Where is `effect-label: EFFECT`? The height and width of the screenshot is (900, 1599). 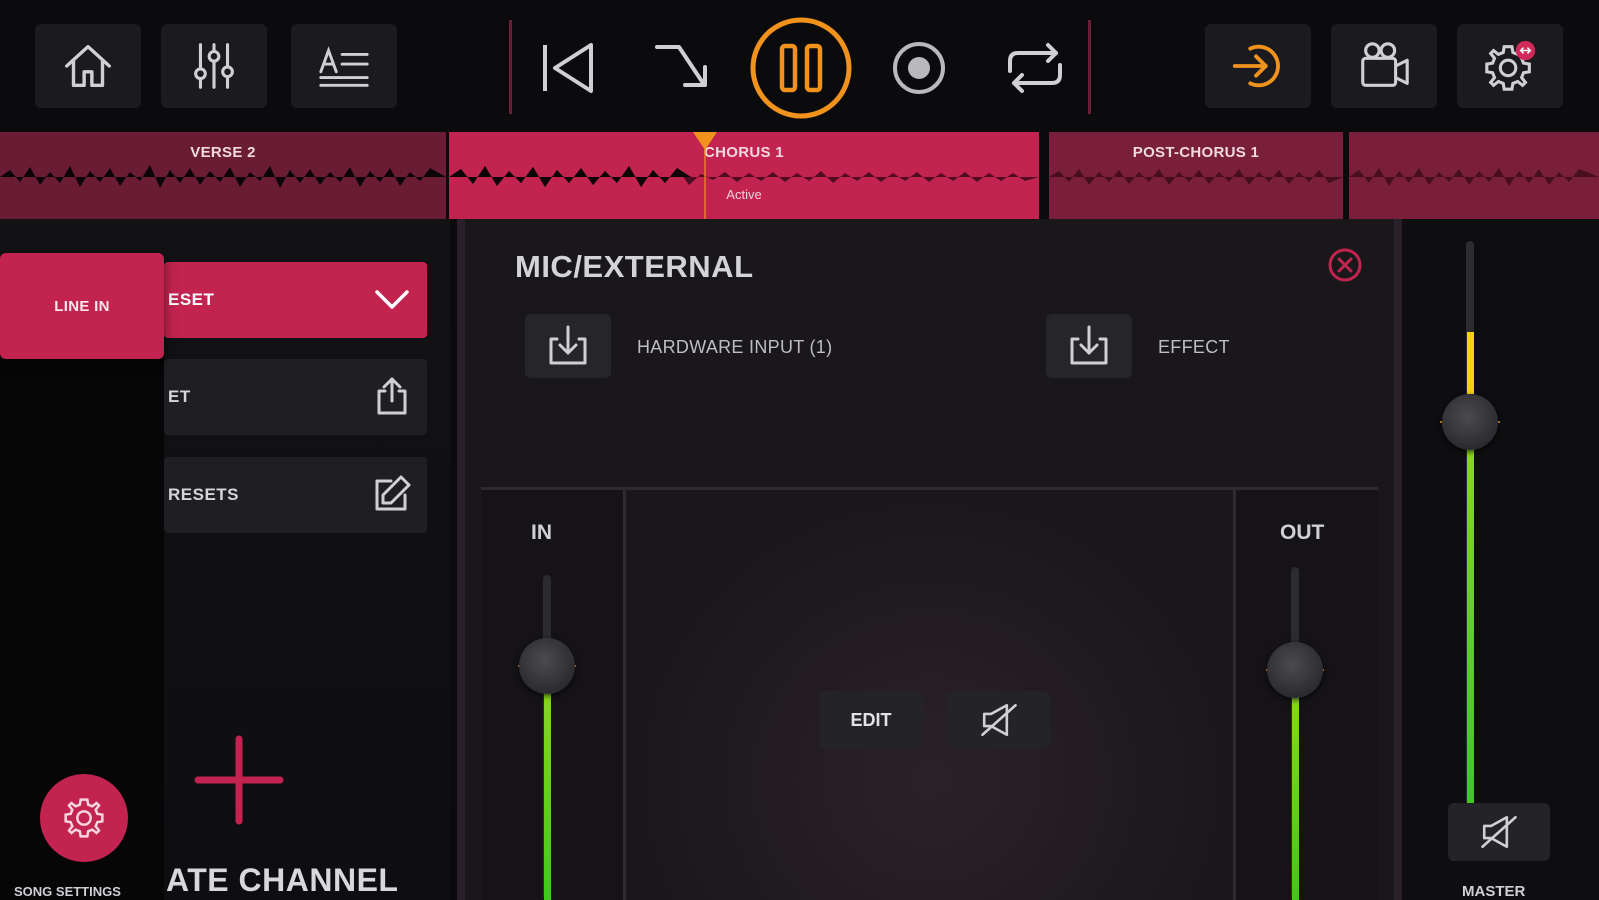 effect-label: EFFECT is located at coordinates (1194, 347).